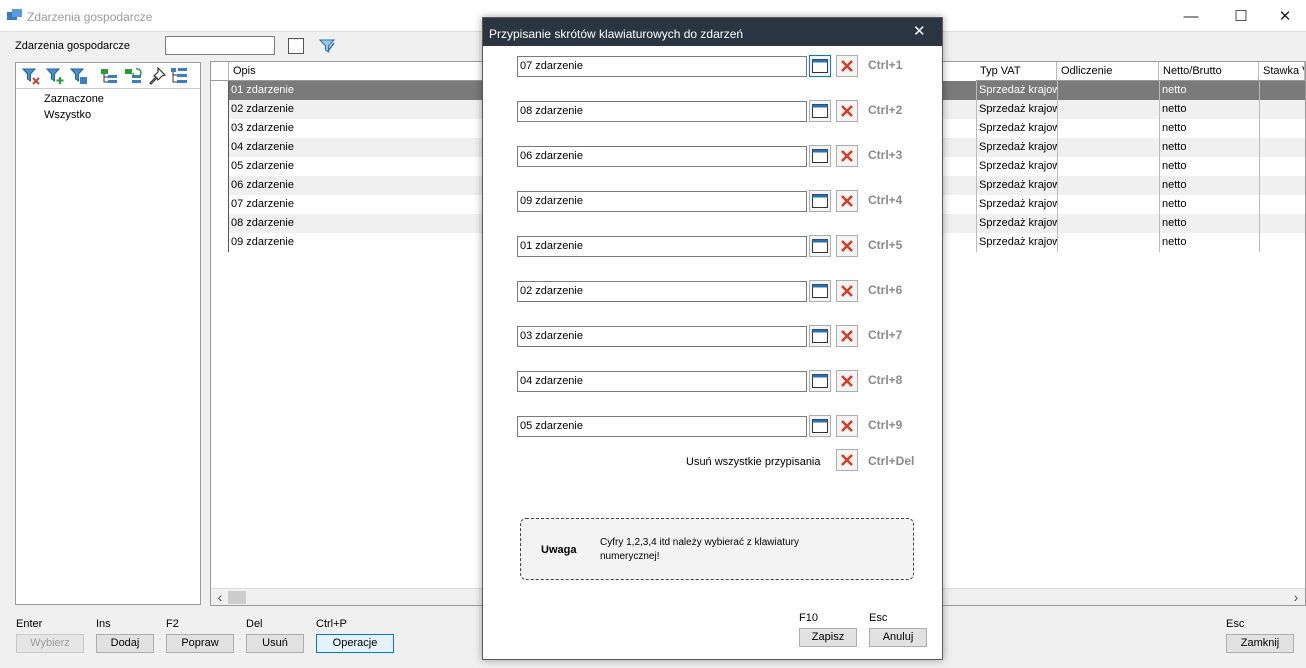 The height and width of the screenshot is (668, 1306). What do you see at coordinates (662, 111) in the screenshot?
I see `assignment-field: 08 zdarzenie` at bounding box center [662, 111].